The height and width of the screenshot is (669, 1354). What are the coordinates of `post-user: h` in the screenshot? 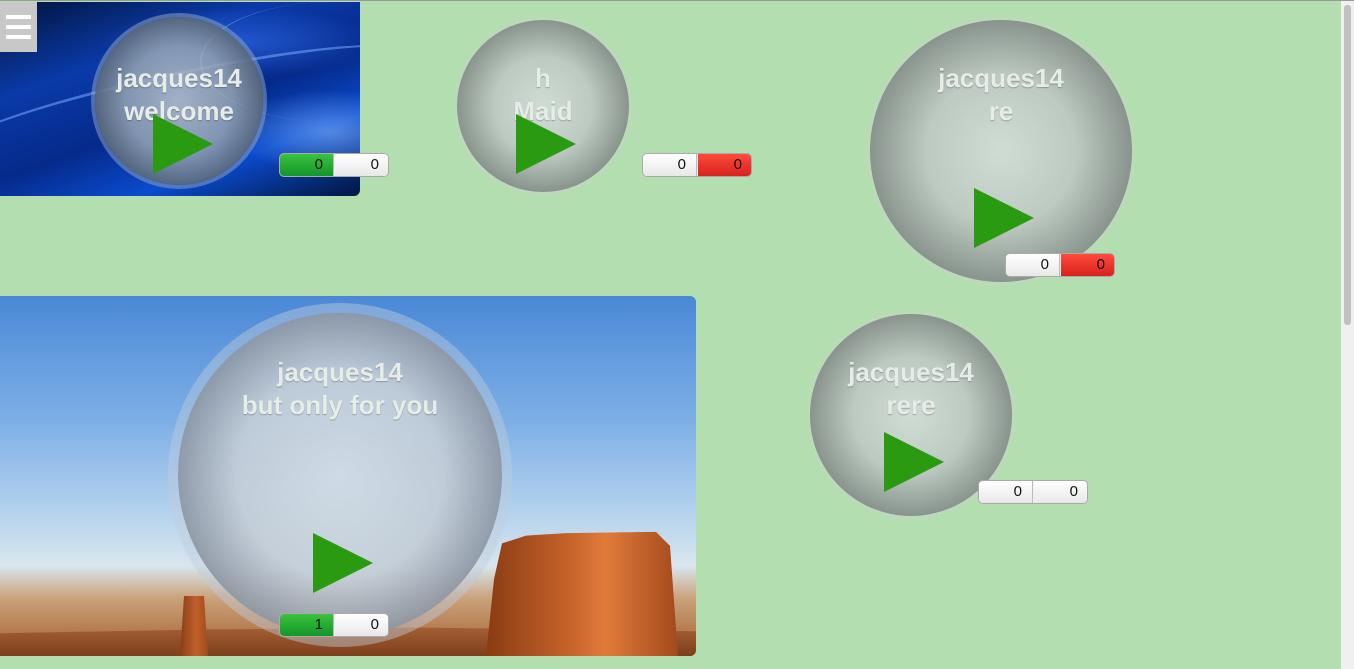 It's located at (543, 78).